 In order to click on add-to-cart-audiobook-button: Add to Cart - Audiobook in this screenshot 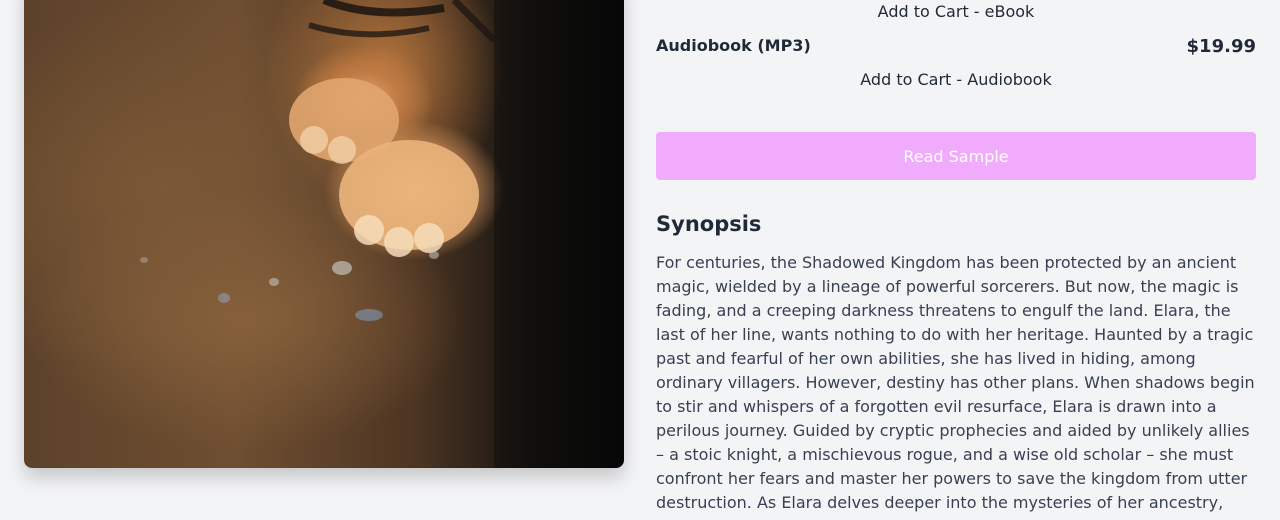, I will do `click(956, 79)`.